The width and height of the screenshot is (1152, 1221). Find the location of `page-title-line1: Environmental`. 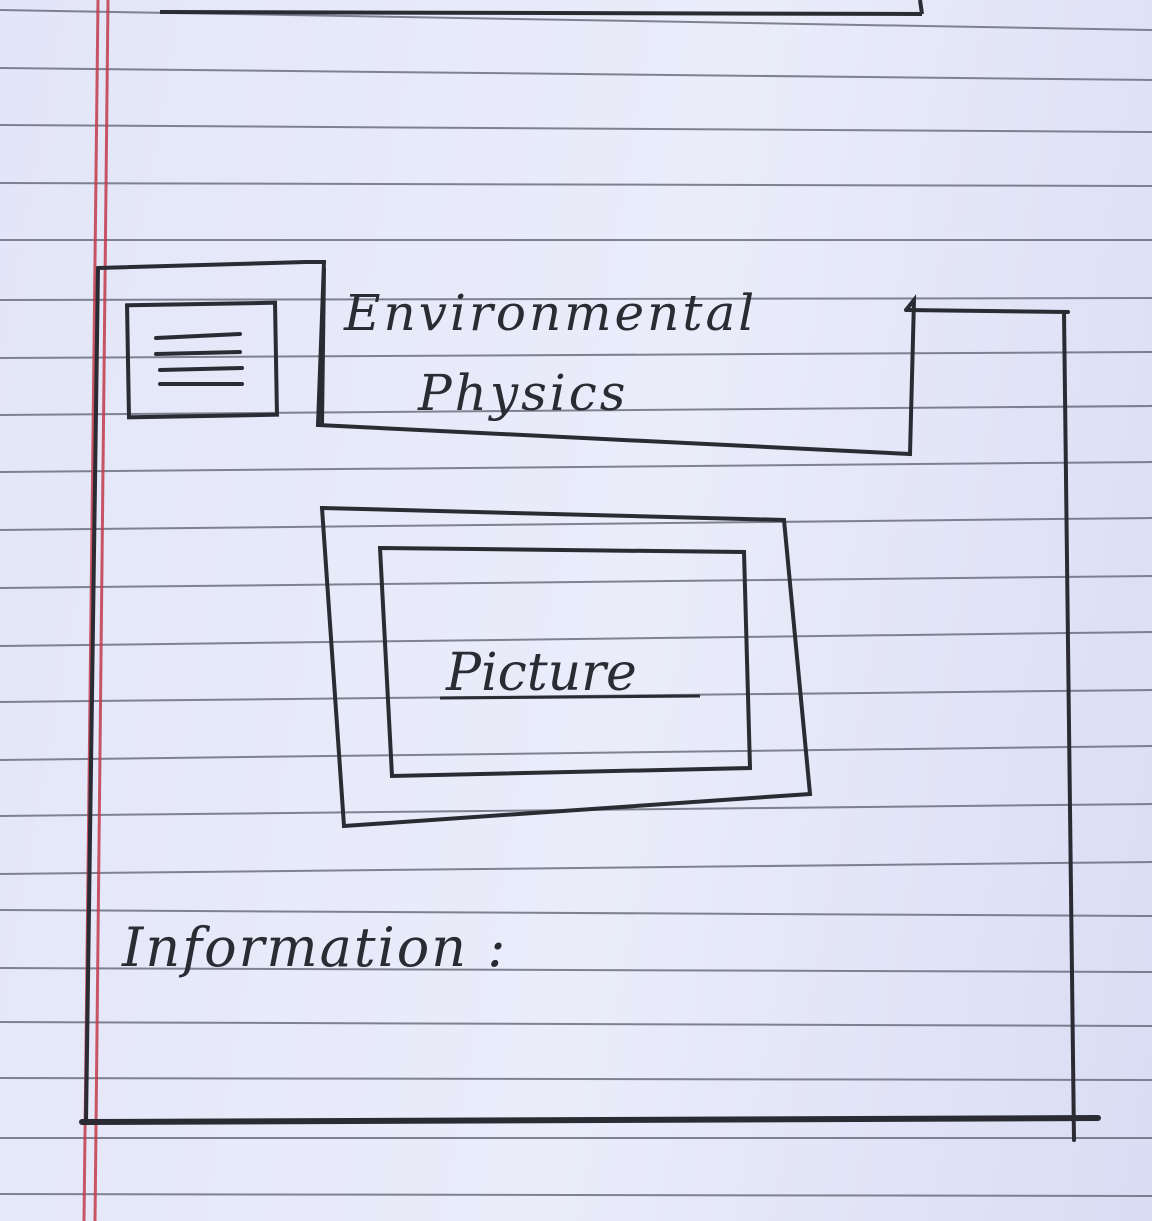

page-title-line1: Environmental is located at coordinates (550, 313).